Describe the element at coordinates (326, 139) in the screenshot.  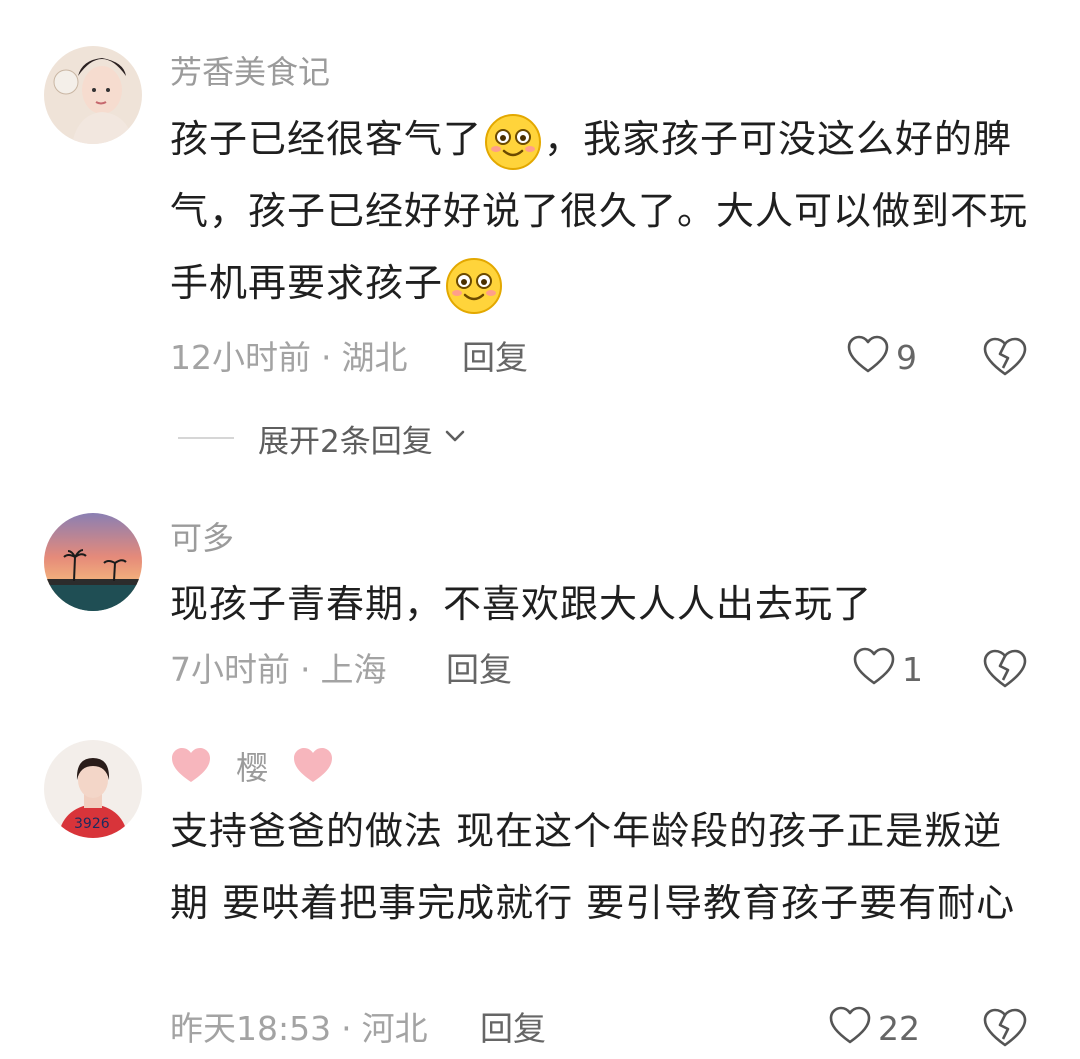
I see `comment-text-part: 孩子已经很客气了` at that location.